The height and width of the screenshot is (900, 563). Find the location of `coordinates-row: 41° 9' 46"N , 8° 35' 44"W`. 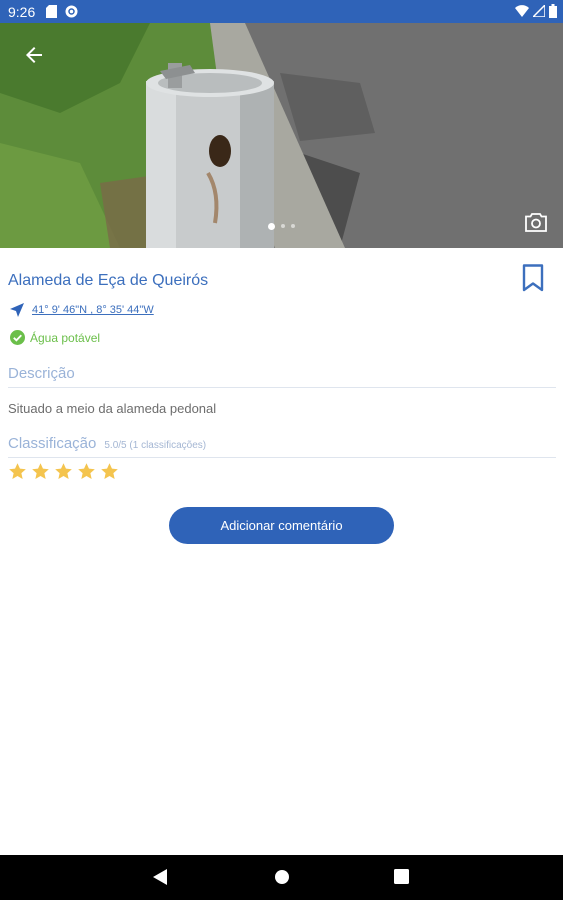

coordinates-row: 41° 9' 46"N , 8° 35' 44"W is located at coordinates (82, 310).